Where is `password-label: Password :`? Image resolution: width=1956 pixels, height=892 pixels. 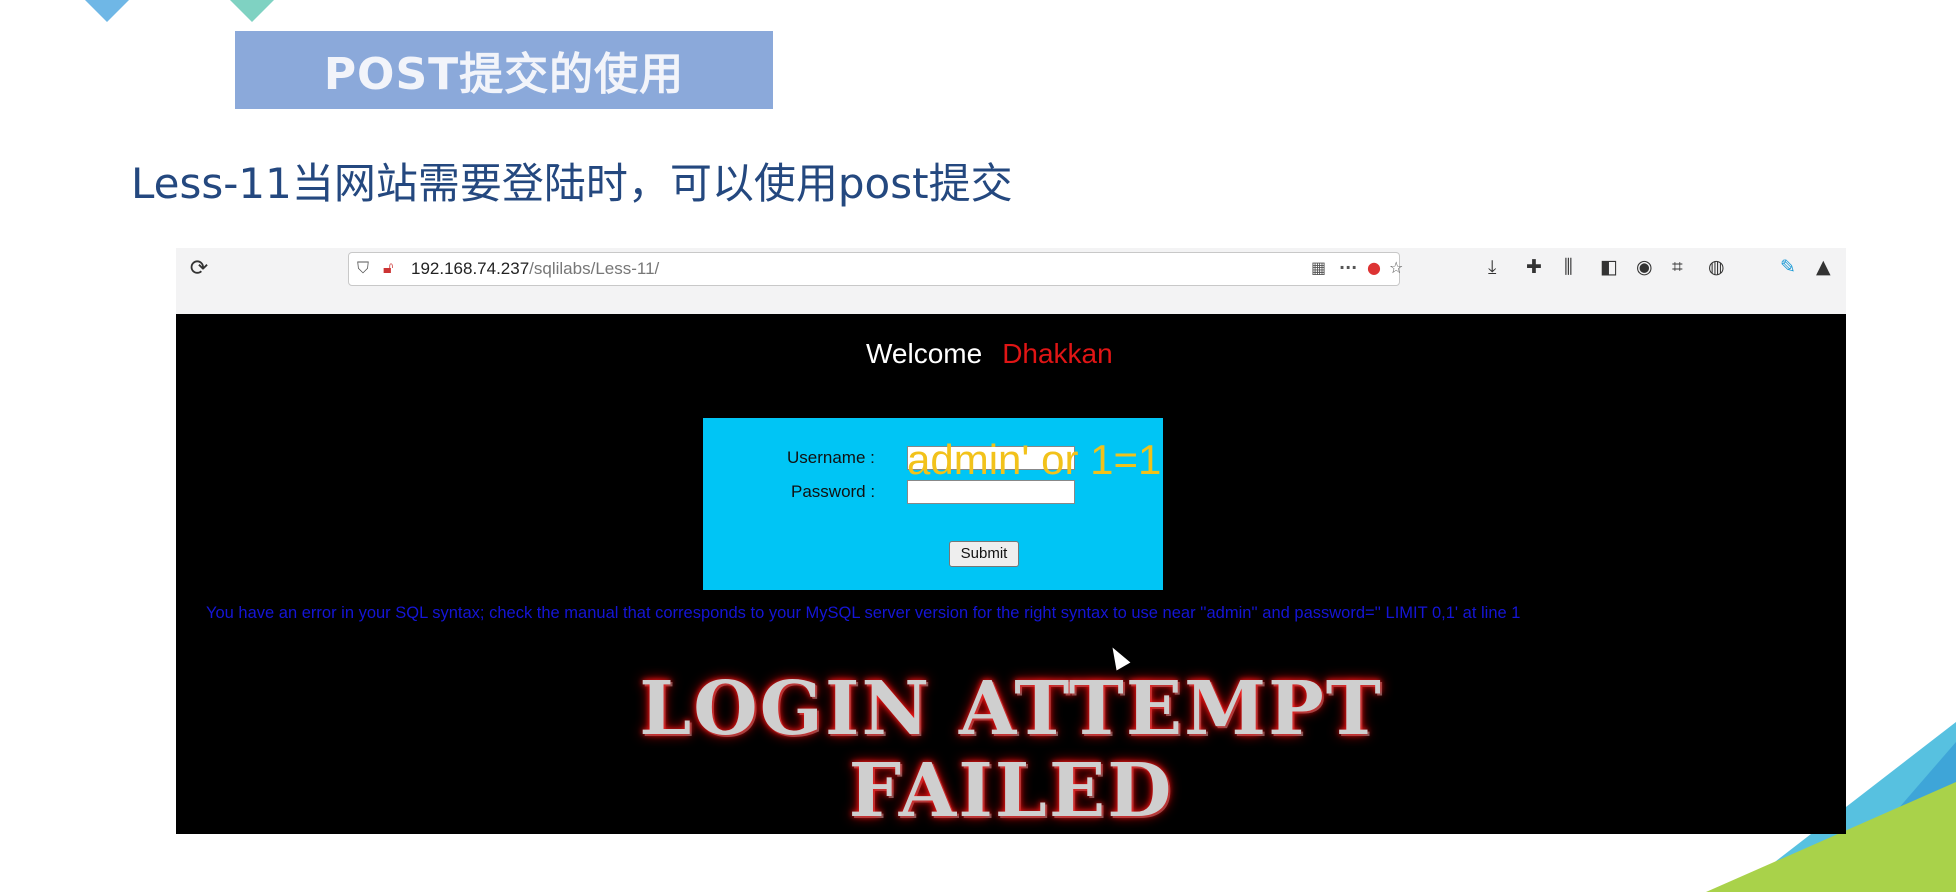 password-label: Password : is located at coordinates (833, 491).